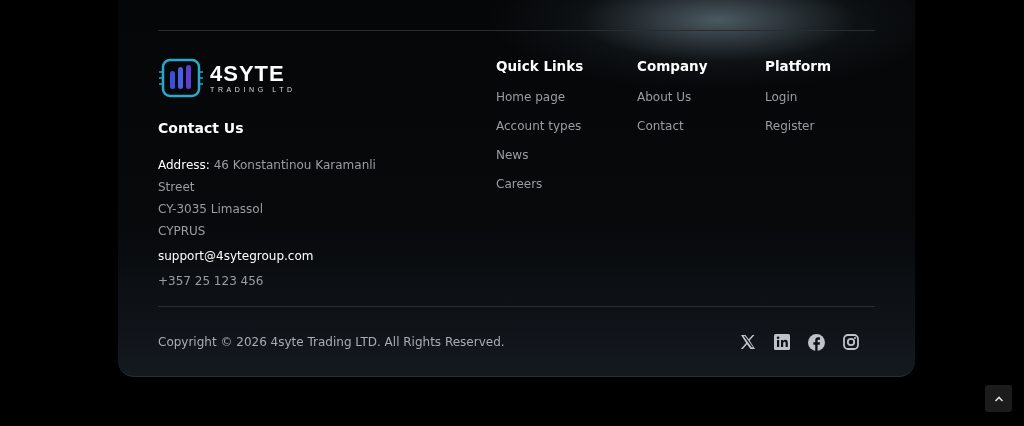 This screenshot has height=426, width=1024. Describe the element at coordinates (539, 126) in the screenshot. I see `footer-link: Account types` at that location.